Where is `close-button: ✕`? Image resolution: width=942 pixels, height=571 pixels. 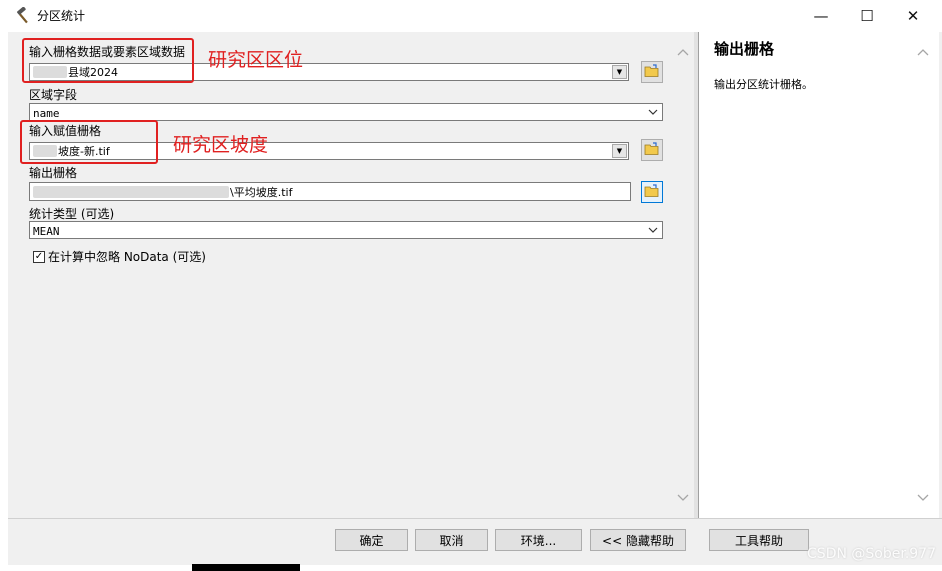 close-button: ✕ is located at coordinates (913, 15).